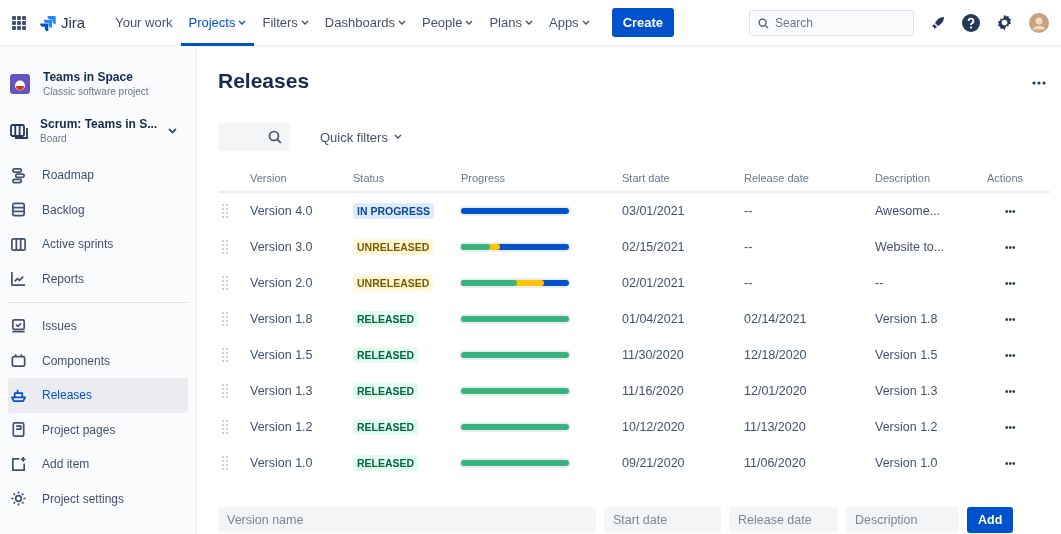 The image size is (1061, 534). I want to click on project-type: Classic software project, so click(96, 91).